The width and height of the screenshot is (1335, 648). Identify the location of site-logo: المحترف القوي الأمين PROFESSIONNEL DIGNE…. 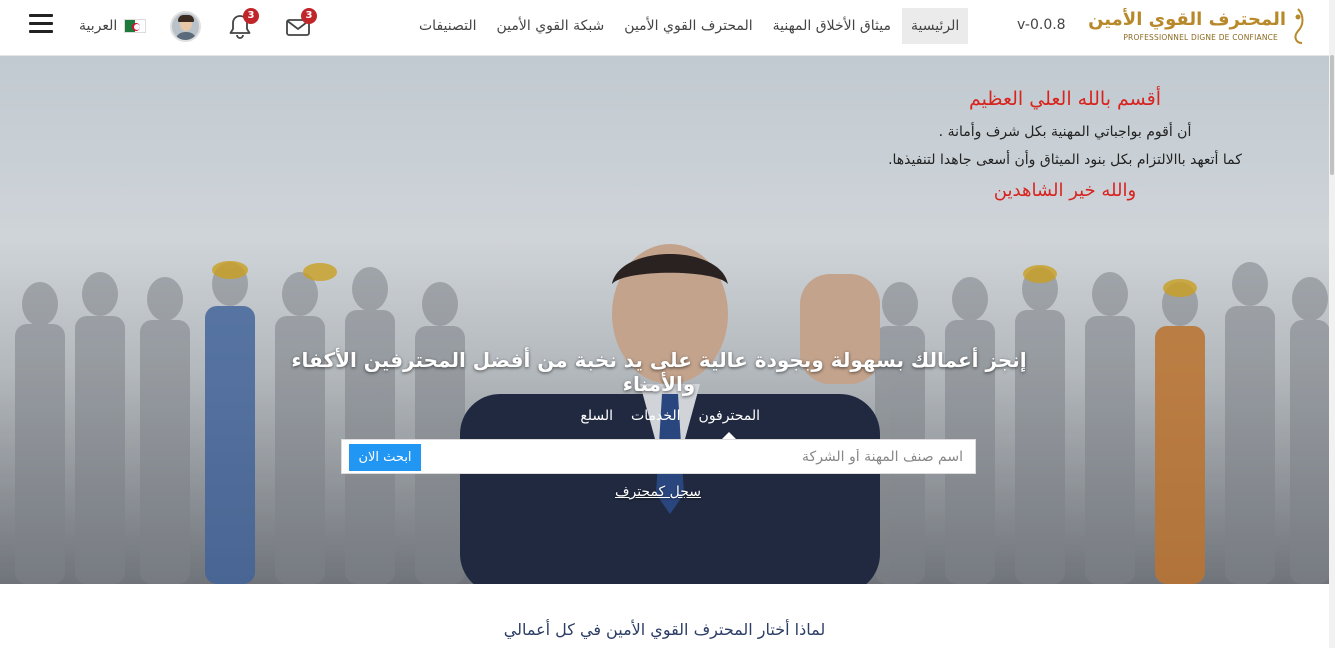
(1197, 27).